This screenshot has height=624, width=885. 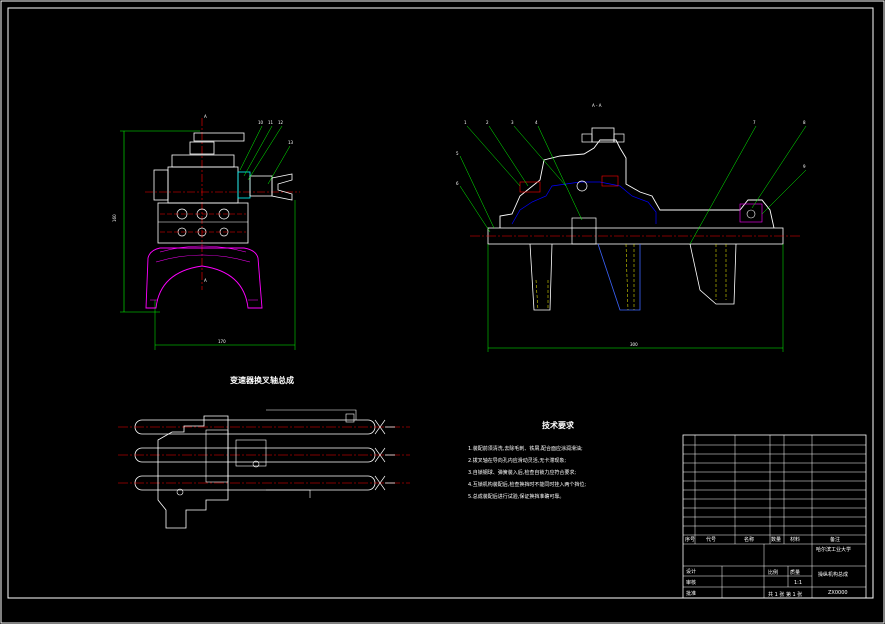 I want to click on left-view: 160 170 A A 10 11 12 13, so click(x=206, y=232).